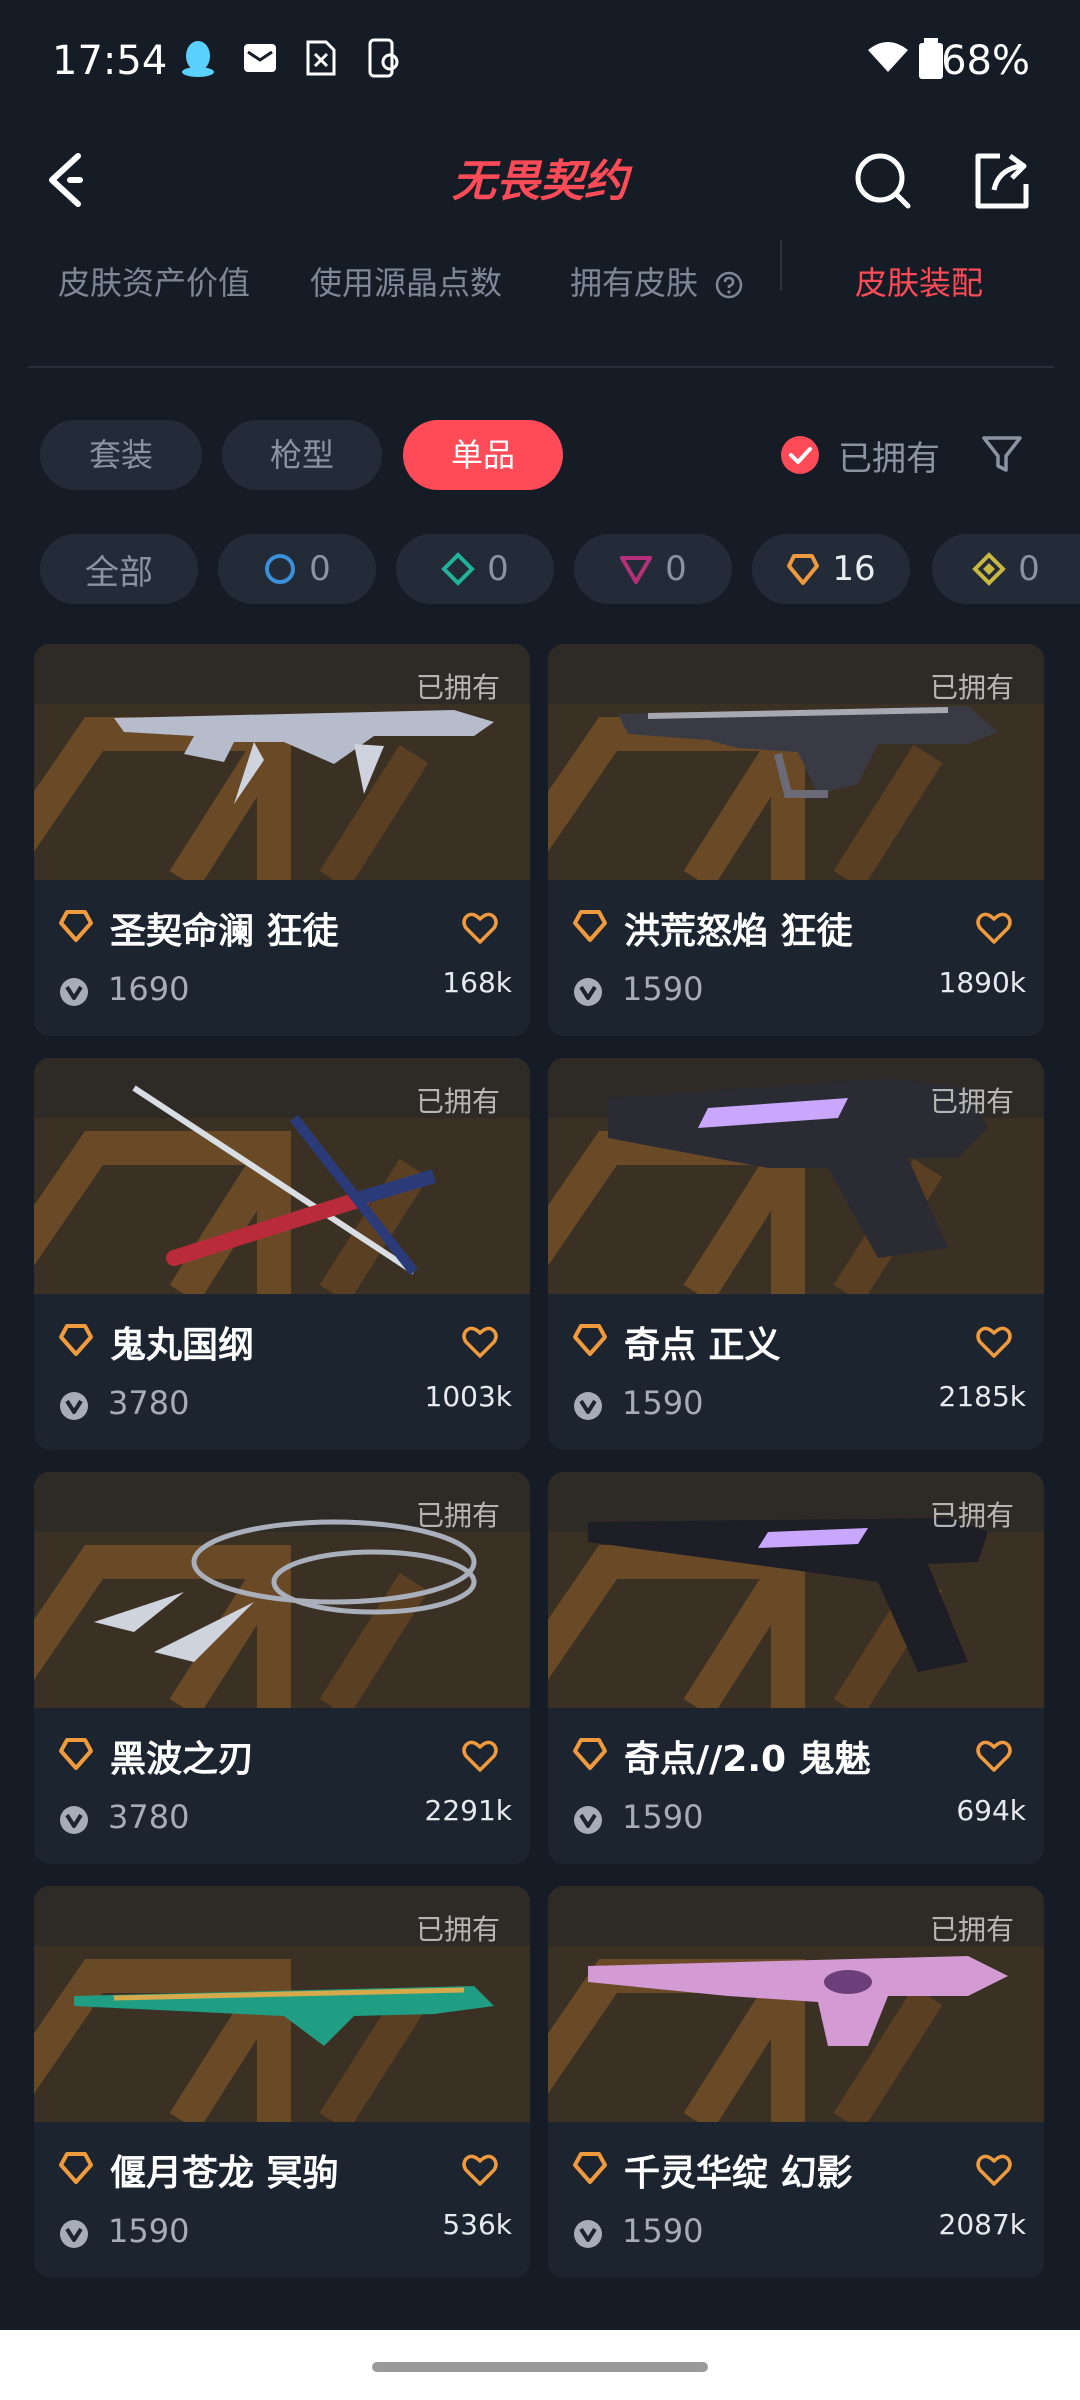  What do you see at coordinates (738, 2173) in the screenshot?
I see `skin-name: 千灵华绽 幻影` at bounding box center [738, 2173].